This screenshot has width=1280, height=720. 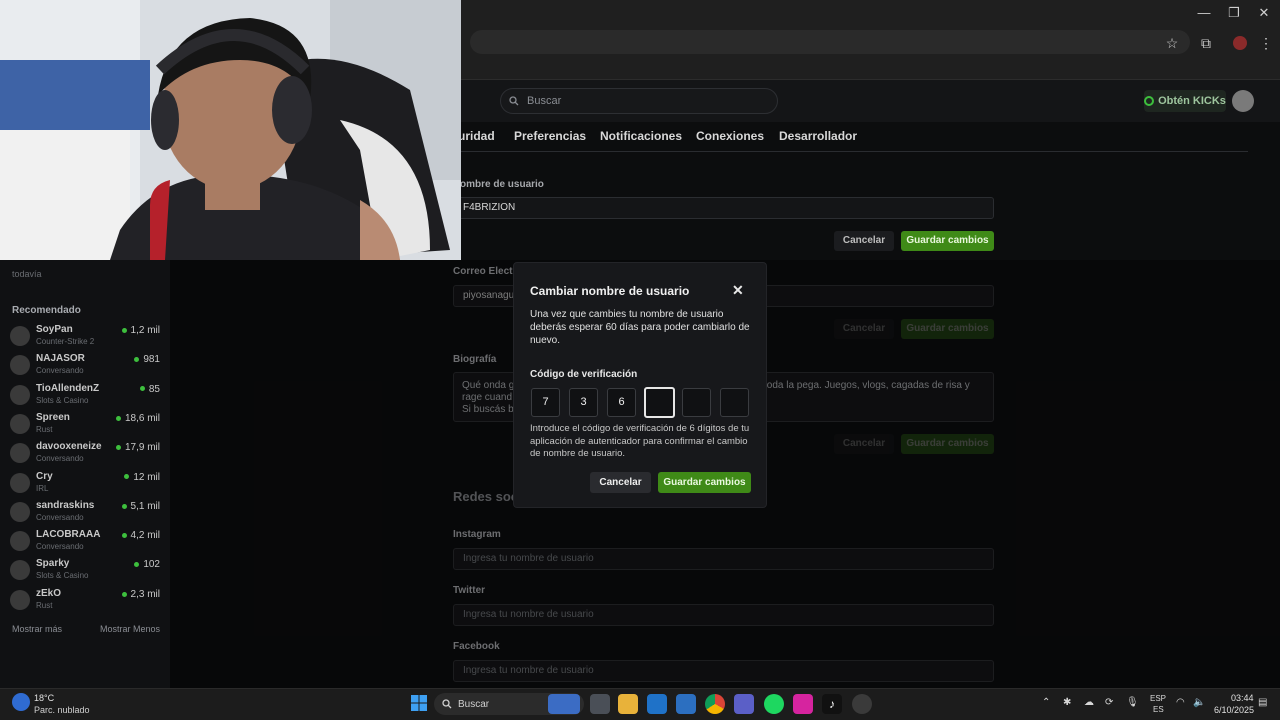 I want to click on sidebar-channel-item: zEkO Rust 2,3 mil, so click(x=85, y=600).